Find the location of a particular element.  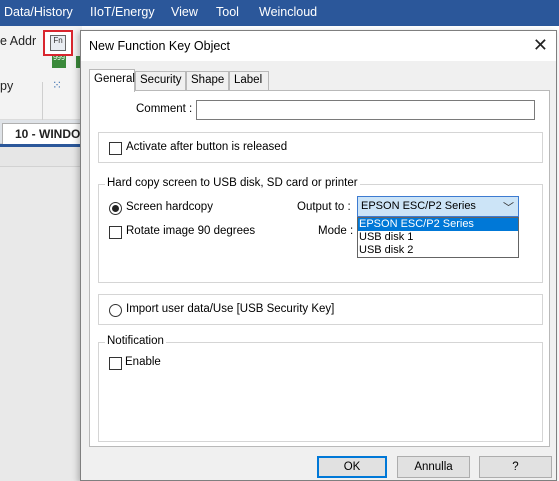

ribbon-label-address: e Addr is located at coordinates (18, 41).